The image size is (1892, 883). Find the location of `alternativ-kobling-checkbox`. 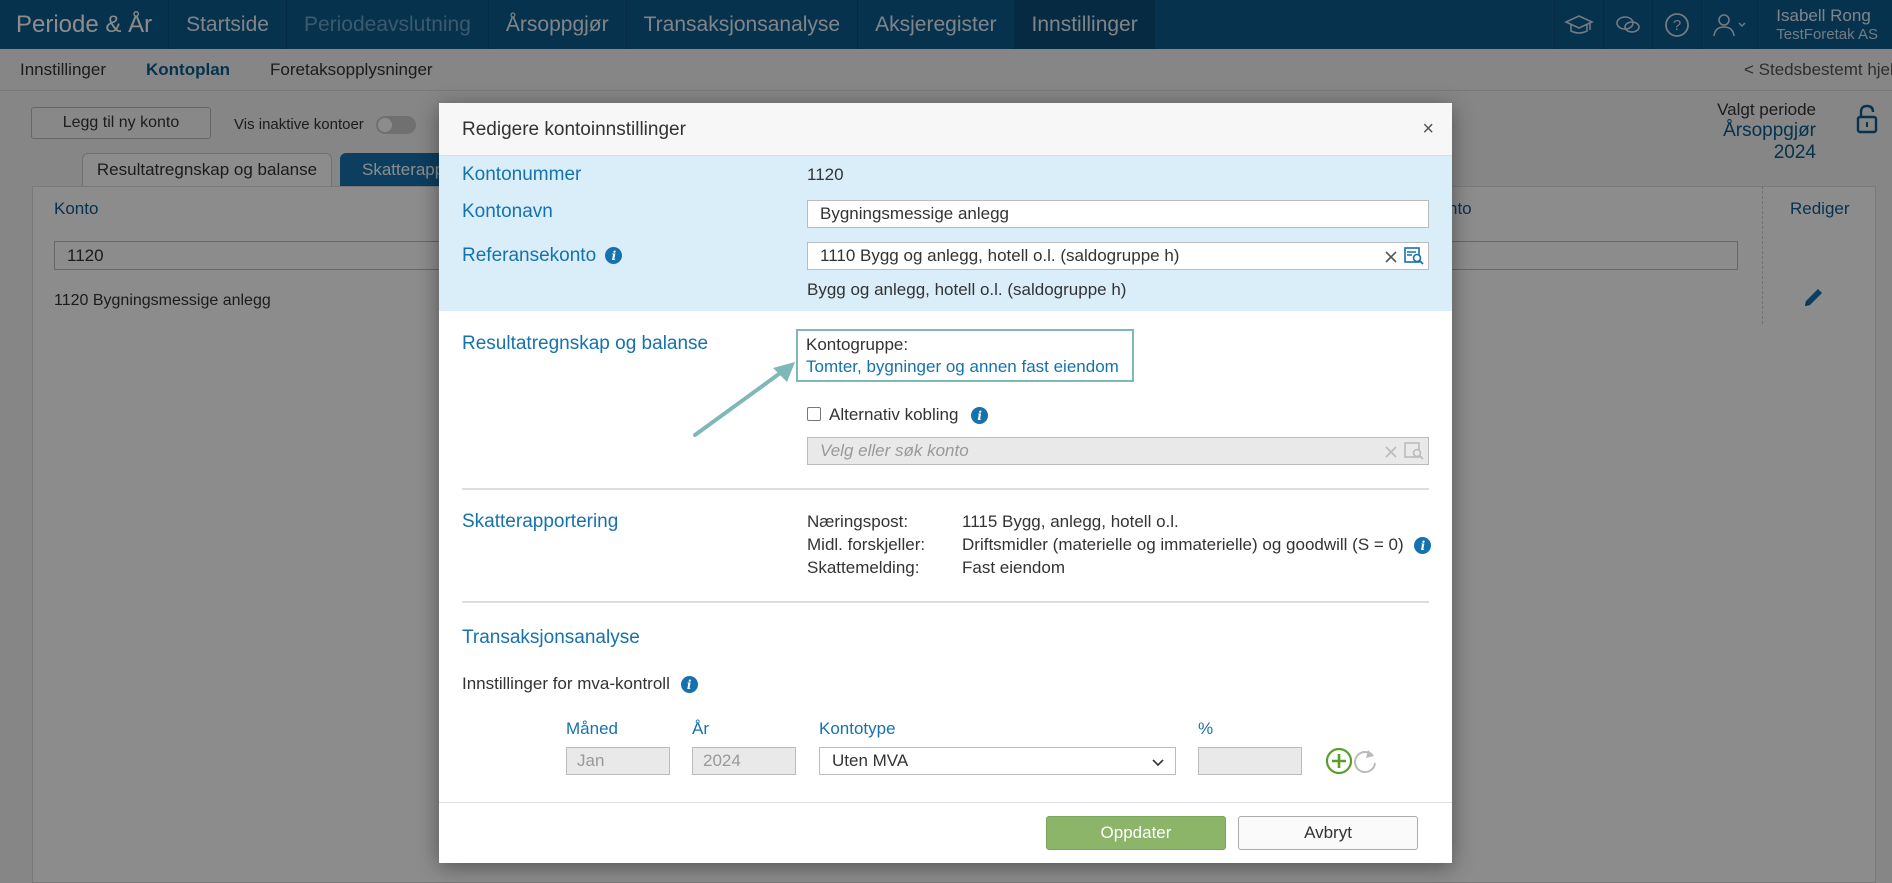

alternativ-kobling-checkbox is located at coordinates (814, 414).